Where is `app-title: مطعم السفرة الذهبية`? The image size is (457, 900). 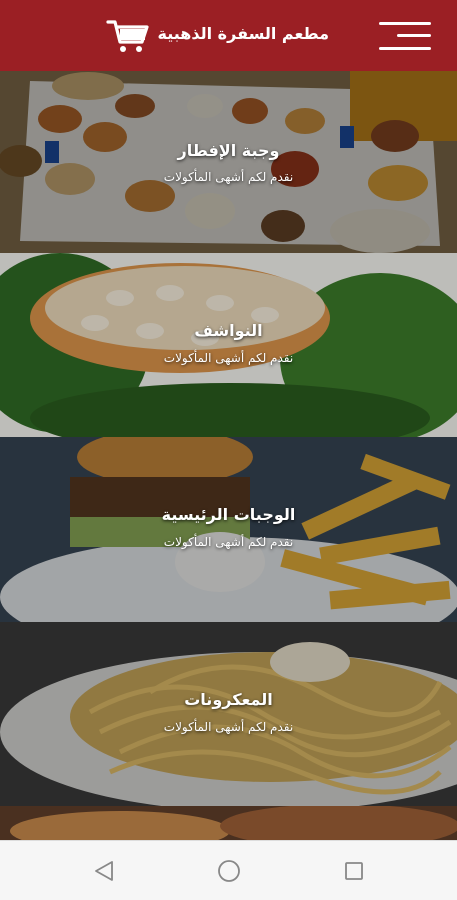
app-title: مطعم السفرة الذهبية is located at coordinates (243, 33).